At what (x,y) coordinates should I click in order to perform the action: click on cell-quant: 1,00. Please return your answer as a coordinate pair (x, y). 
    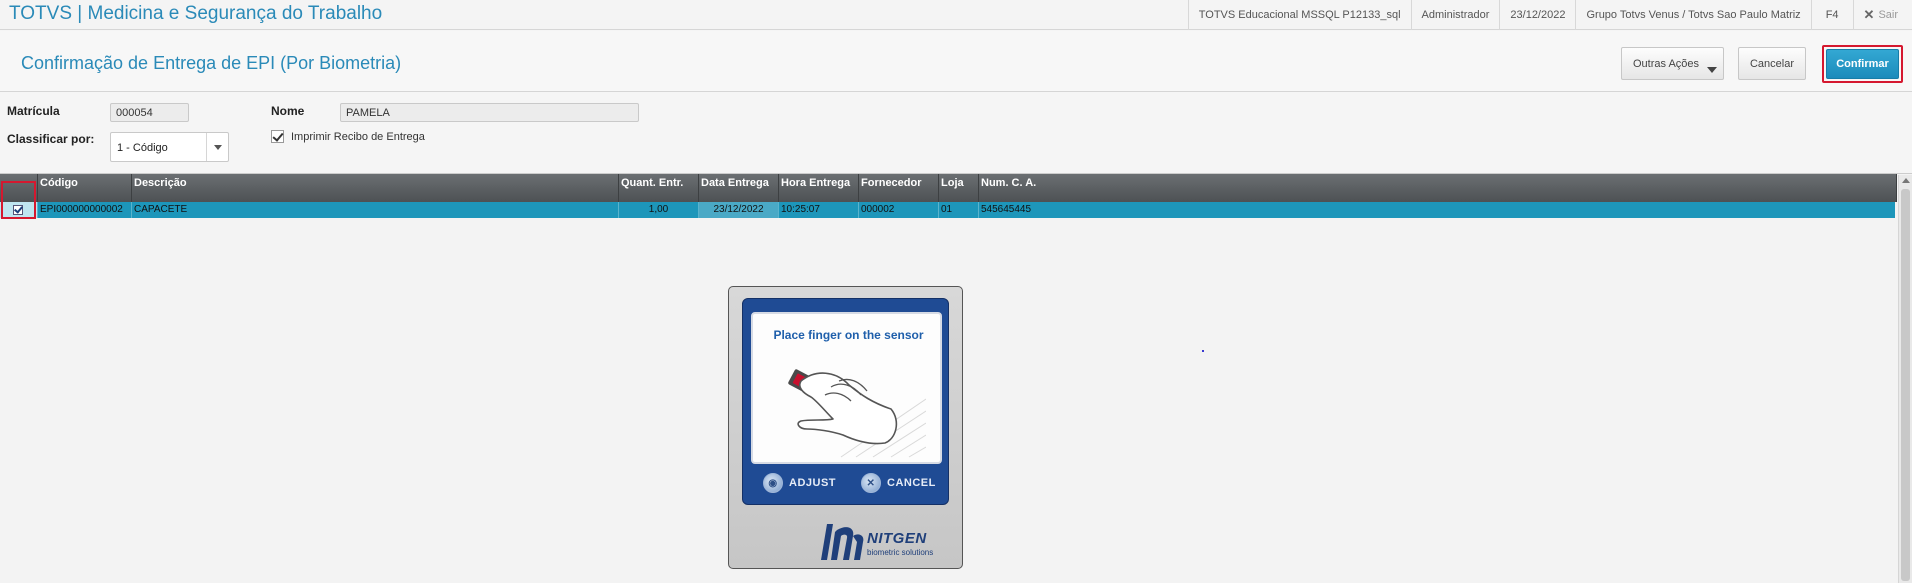
    Looking at the image, I should click on (659, 210).